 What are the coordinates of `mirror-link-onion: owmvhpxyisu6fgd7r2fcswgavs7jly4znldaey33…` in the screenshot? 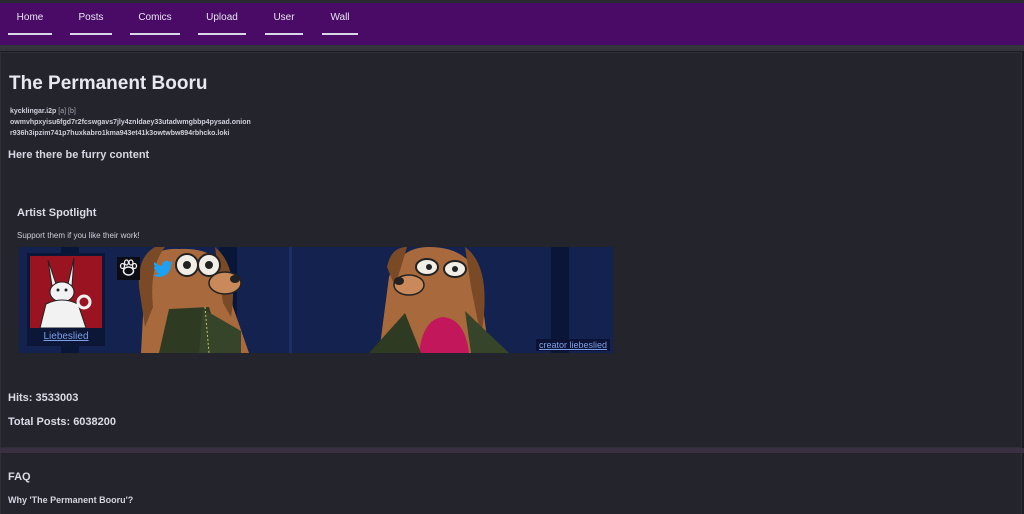 It's located at (130, 122).